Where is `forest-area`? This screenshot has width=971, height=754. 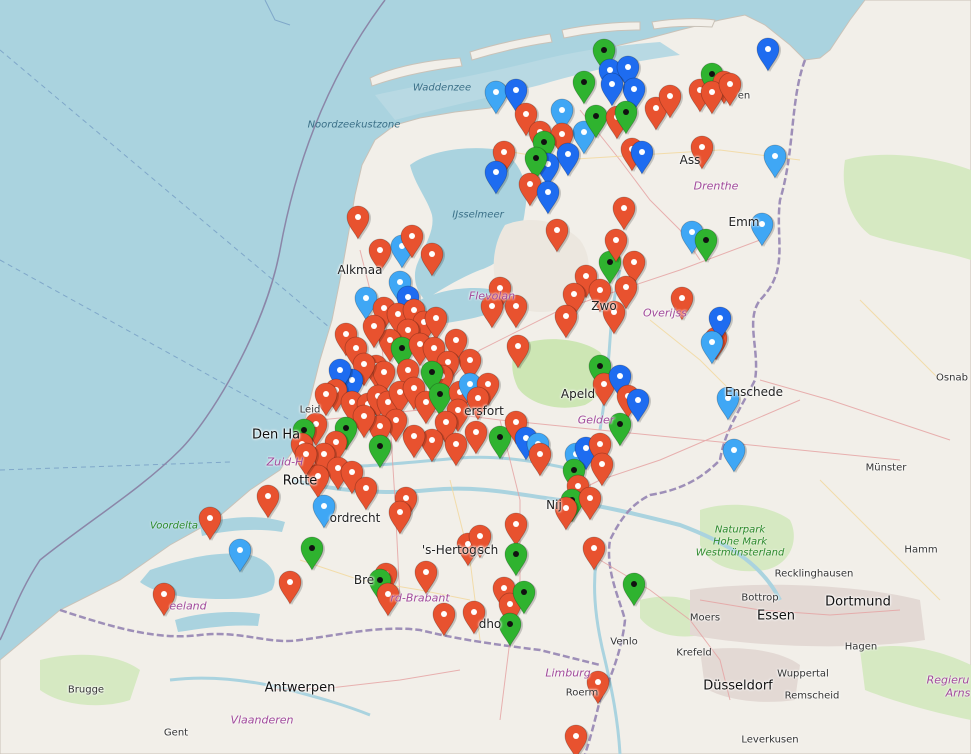
forest-area is located at coordinates (90, 680).